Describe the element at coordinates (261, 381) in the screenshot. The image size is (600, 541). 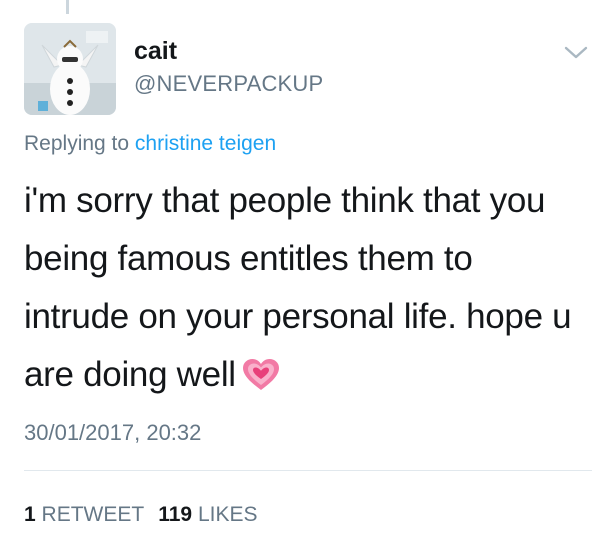
I see `growing-heart-icon` at that location.